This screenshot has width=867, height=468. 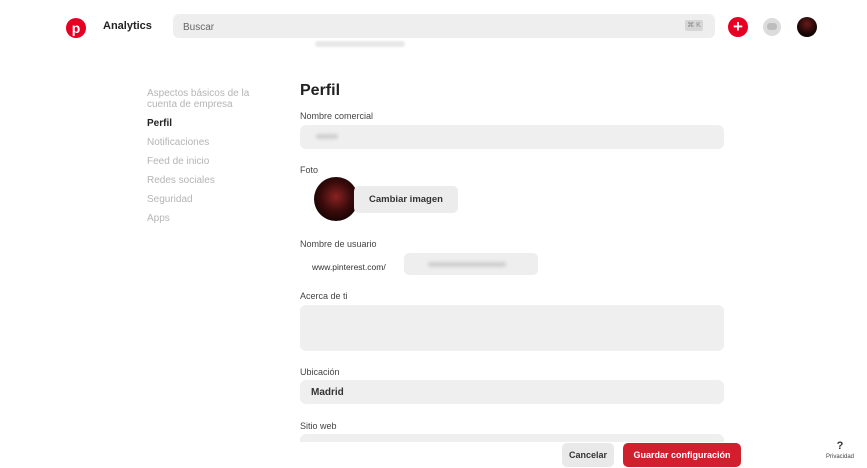 What do you see at coordinates (324, 296) in the screenshot?
I see `about-label: Acerca de ti` at bounding box center [324, 296].